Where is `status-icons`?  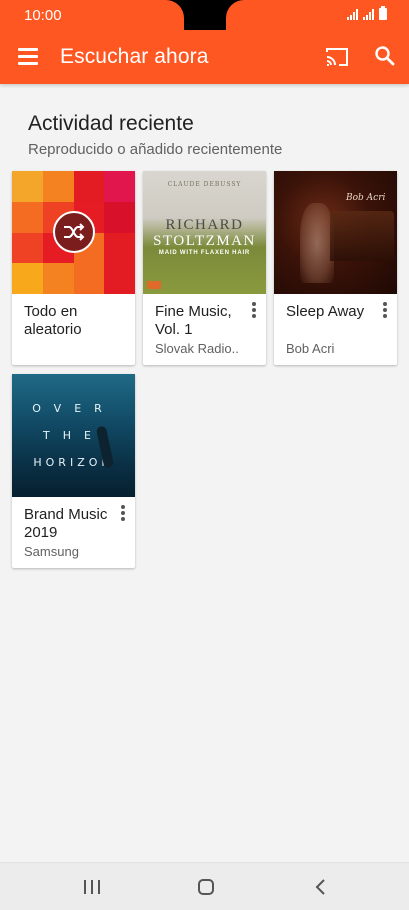
status-icons is located at coordinates (367, 13).